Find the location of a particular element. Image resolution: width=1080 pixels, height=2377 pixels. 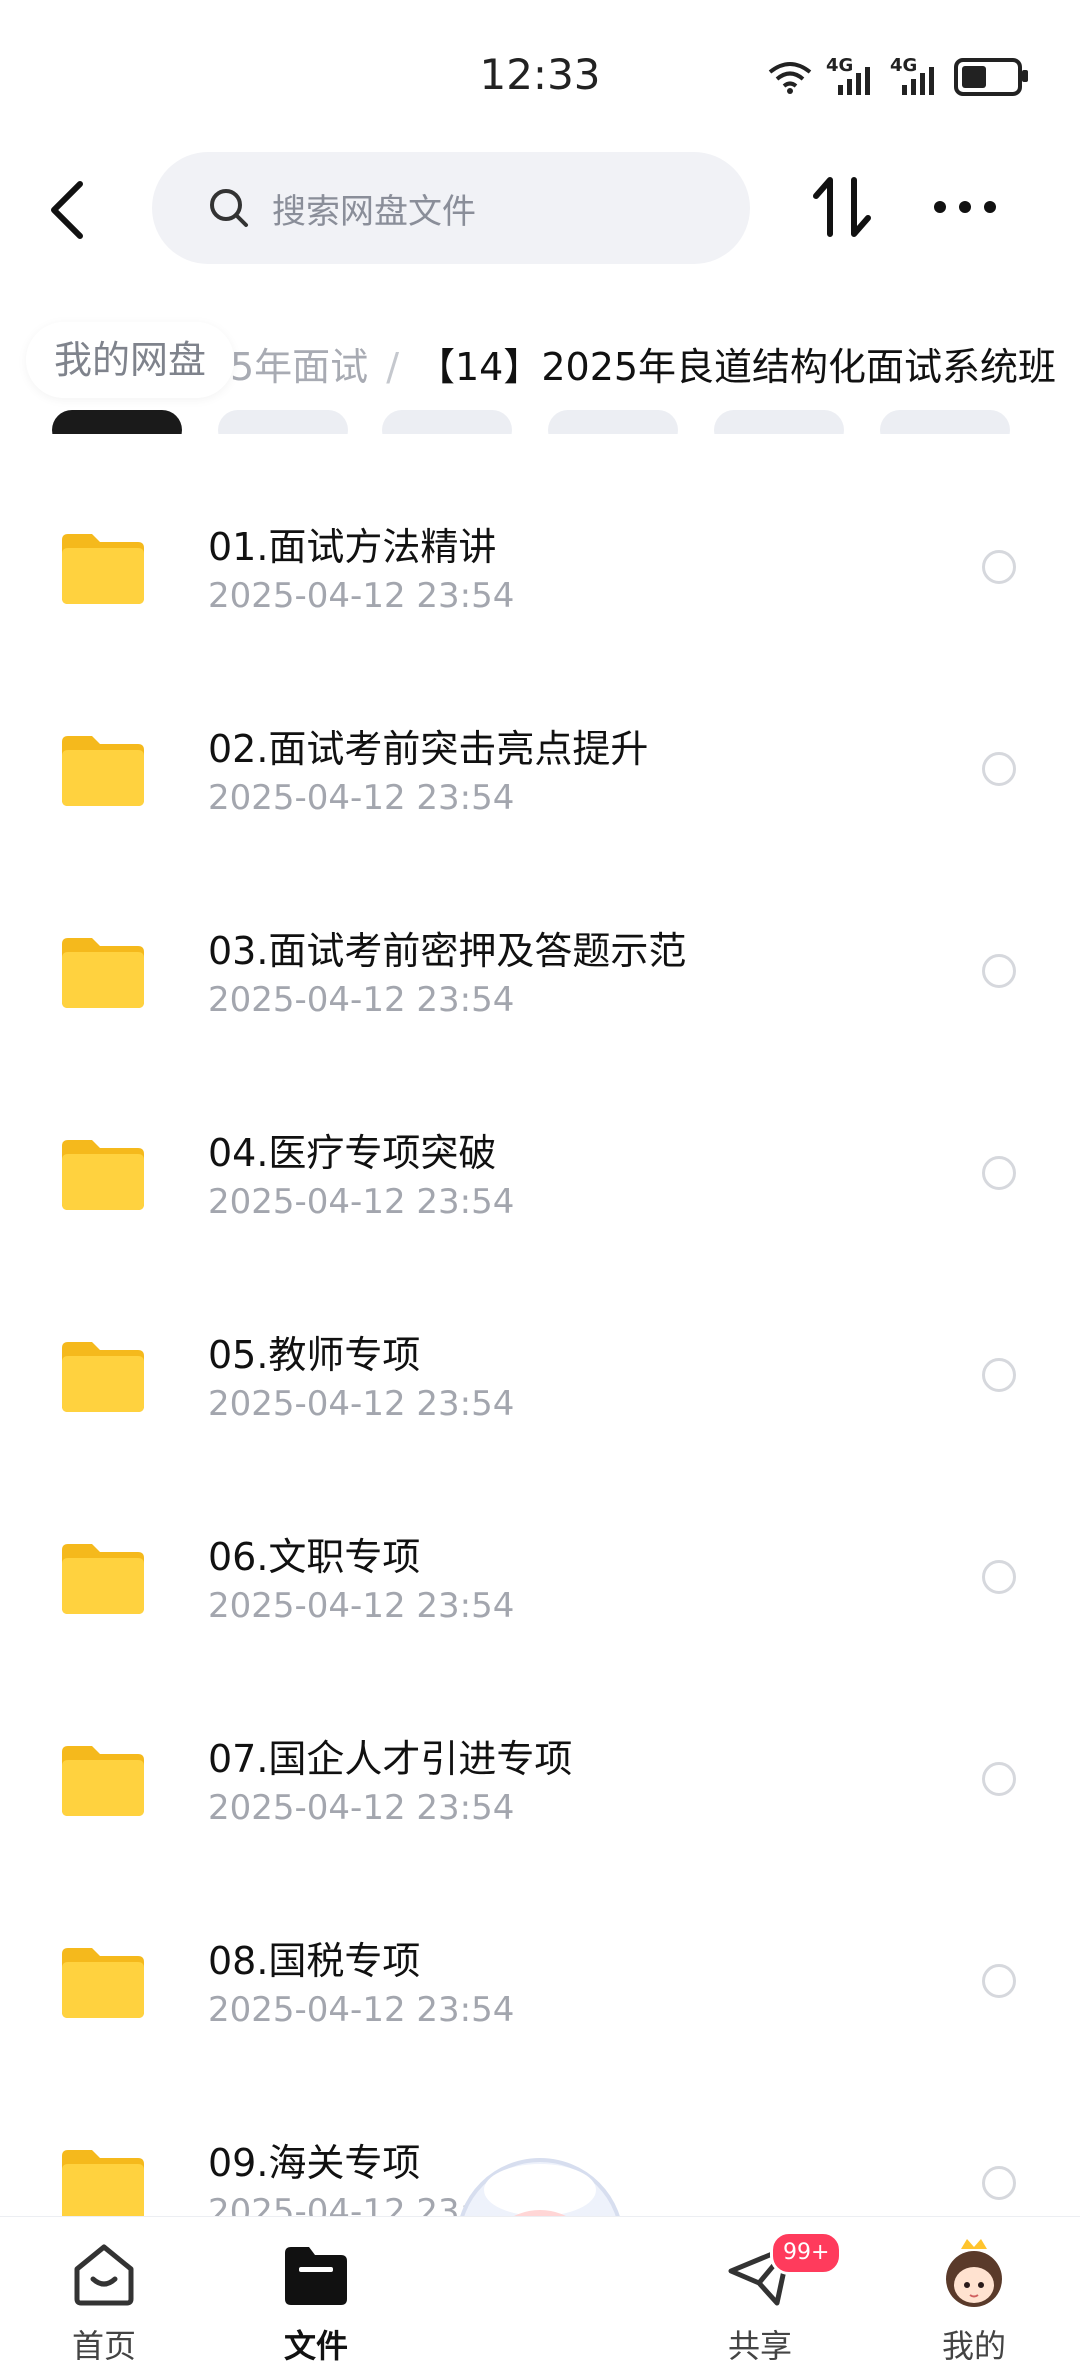

sort-icon is located at coordinates (842, 207).